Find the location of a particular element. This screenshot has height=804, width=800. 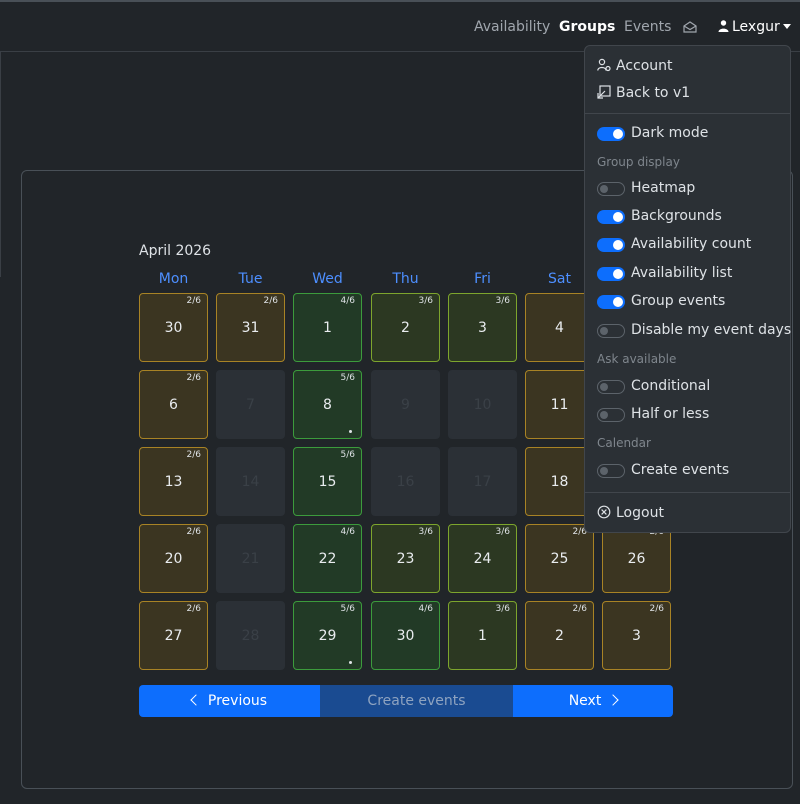

menu-logout: Logout is located at coordinates (630, 513).